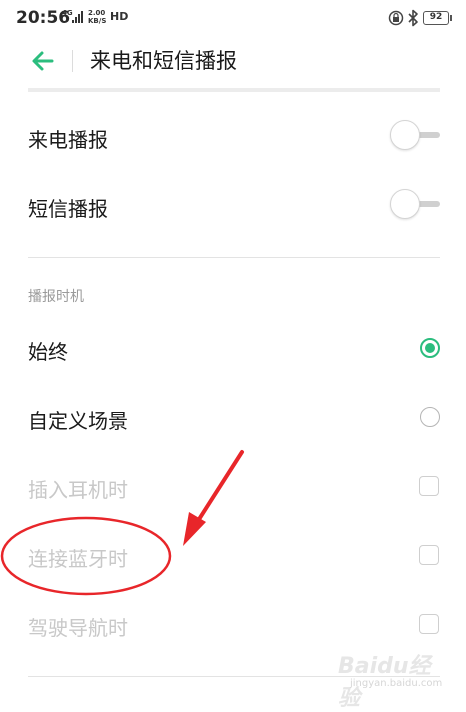 The image size is (466, 712). I want to click on scene-navigation-row: 驾驶导航时, so click(233, 624).